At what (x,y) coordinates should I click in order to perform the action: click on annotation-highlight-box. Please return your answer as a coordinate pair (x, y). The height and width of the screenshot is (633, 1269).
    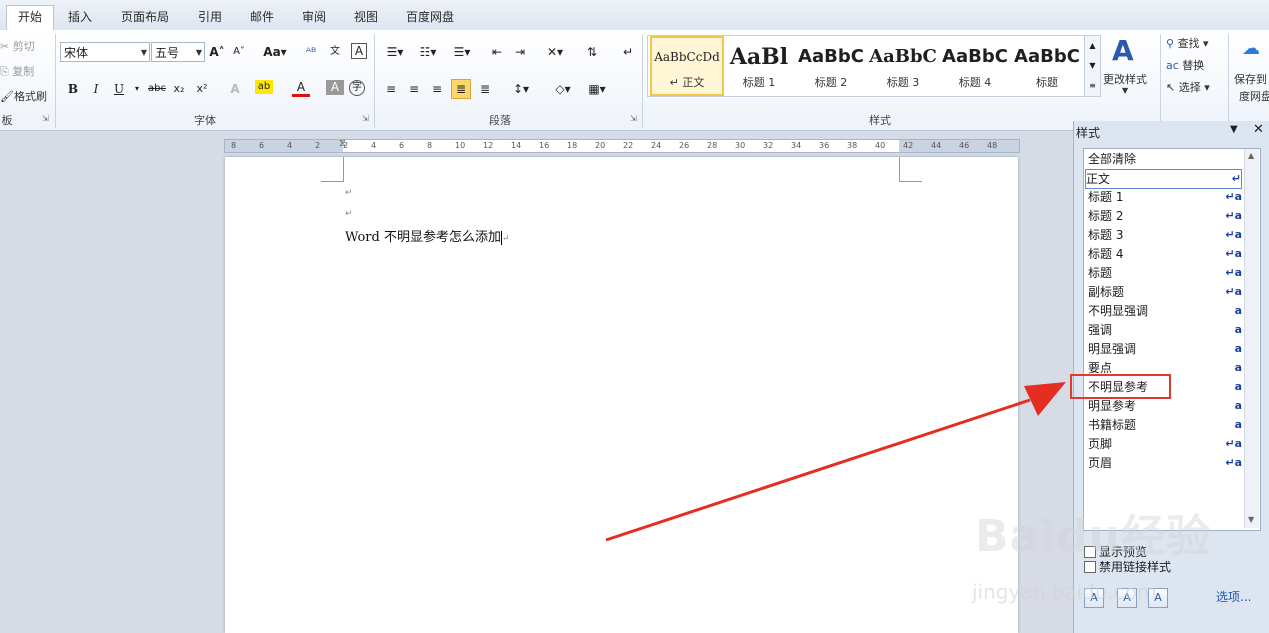
    Looking at the image, I should click on (1120, 386).